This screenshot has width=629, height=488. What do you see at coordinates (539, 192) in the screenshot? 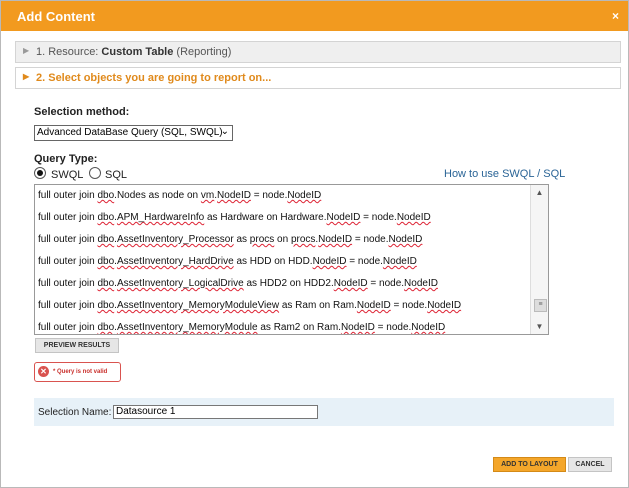
I see `scroll-up-icon: ▲` at bounding box center [539, 192].